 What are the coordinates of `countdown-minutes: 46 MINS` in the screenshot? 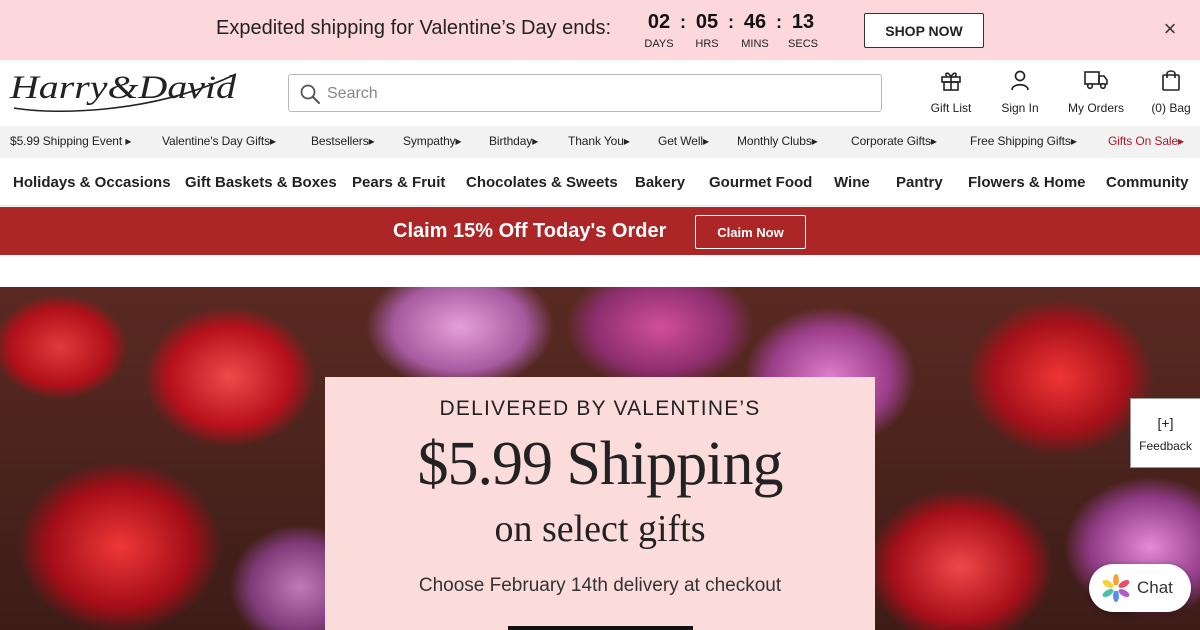 It's located at (755, 30).